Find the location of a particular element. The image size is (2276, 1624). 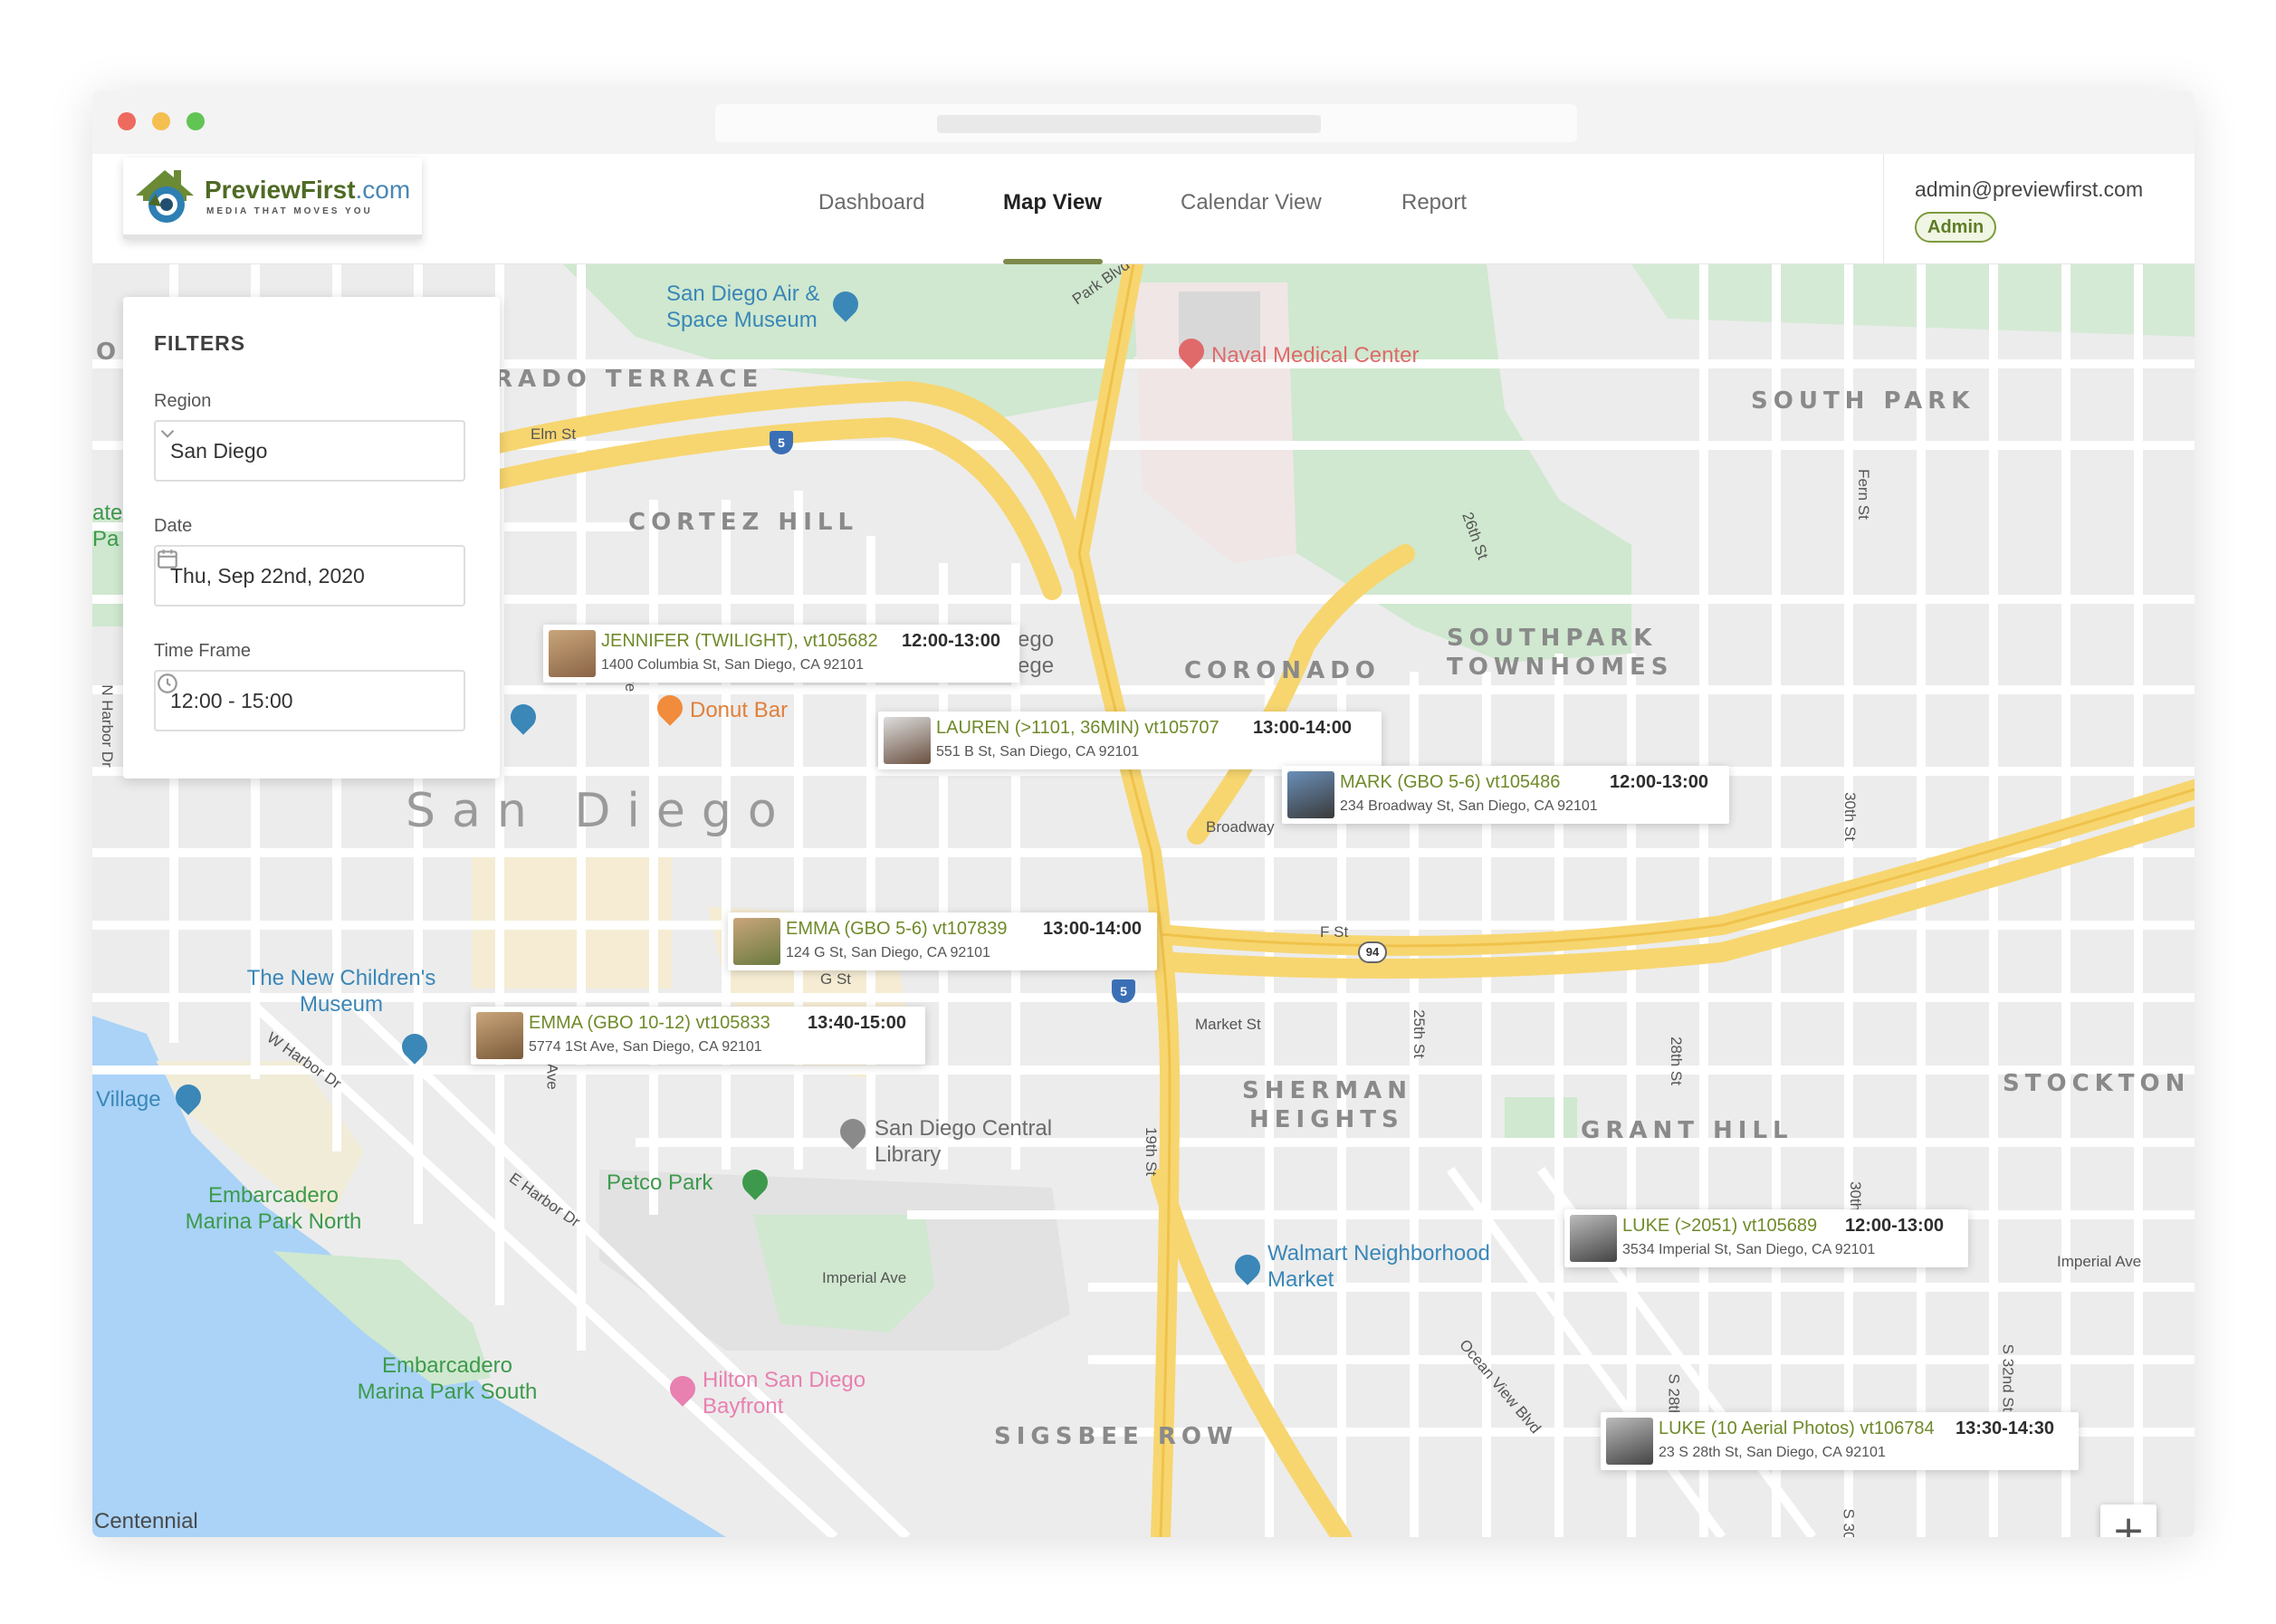

minimize-window-button is located at coordinates (161, 121).